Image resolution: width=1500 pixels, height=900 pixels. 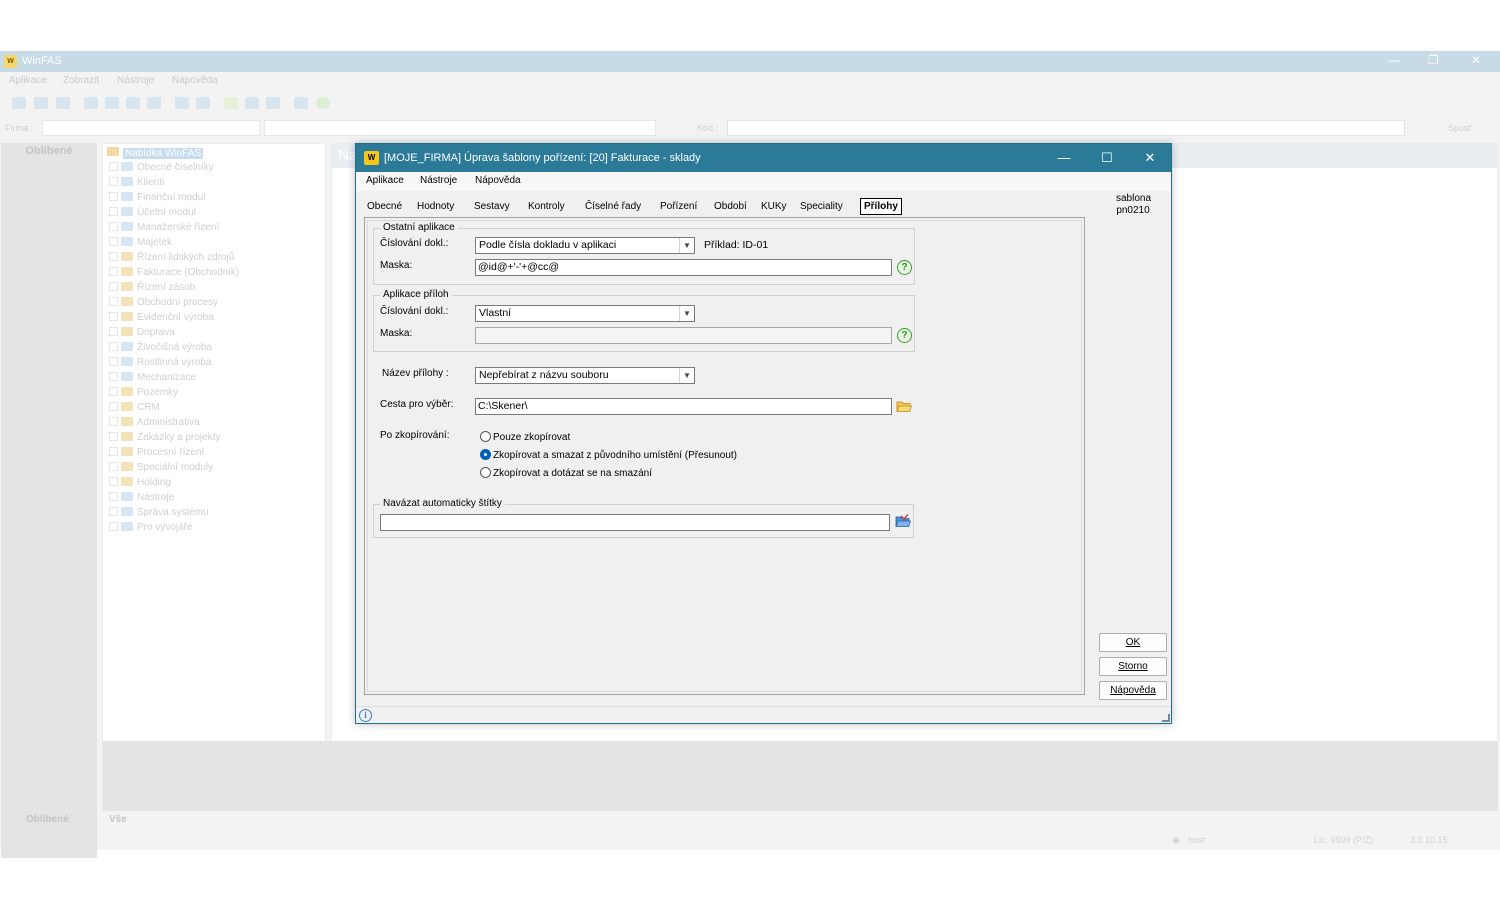 What do you see at coordinates (1107, 158) in the screenshot?
I see `maximize-icon: ☐` at bounding box center [1107, 158].